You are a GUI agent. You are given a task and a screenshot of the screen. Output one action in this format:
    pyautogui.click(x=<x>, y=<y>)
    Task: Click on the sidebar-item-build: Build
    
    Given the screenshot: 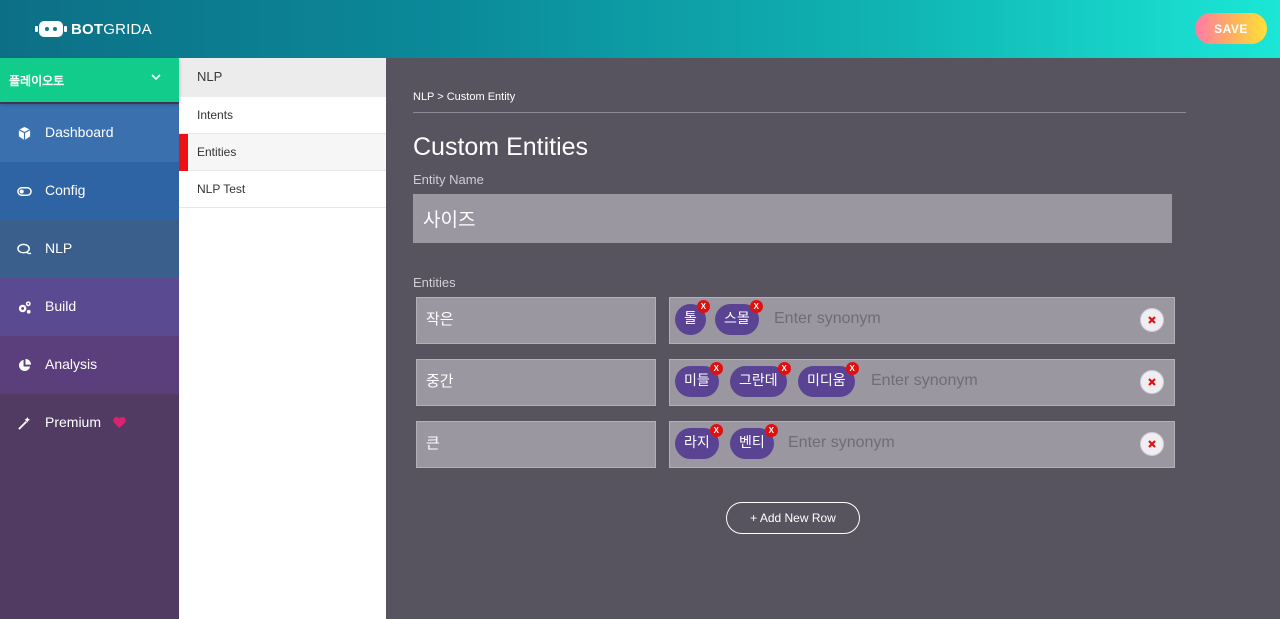 What is the action you would take?
    pyautogui.click(x=89, y=307)
    